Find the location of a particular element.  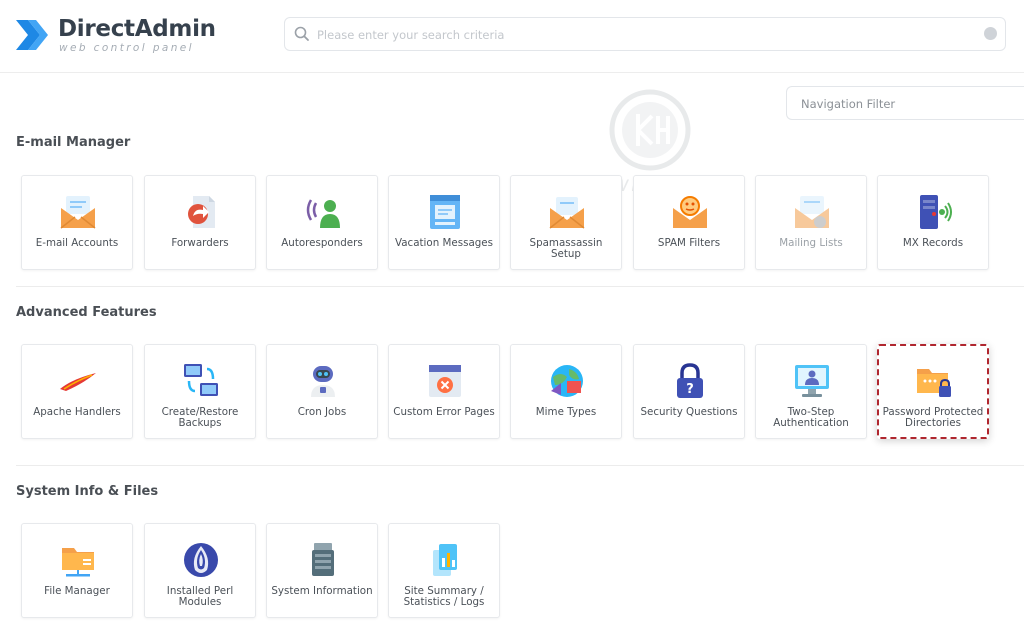

tile-installed-perl-modules: Installed Perl Modules is located at coordinates (200, 570).